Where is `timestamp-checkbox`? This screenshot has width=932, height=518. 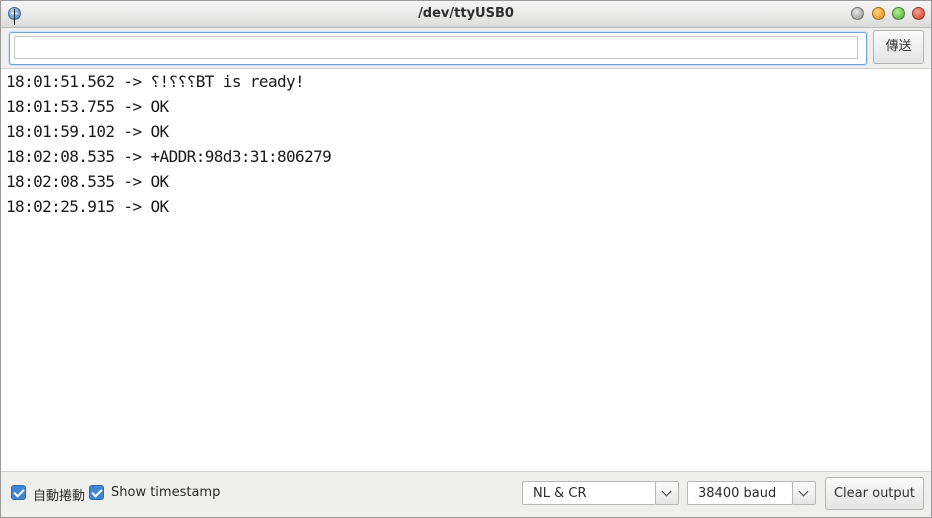
timestamp-checkbox is located at coordinates (96, 492).